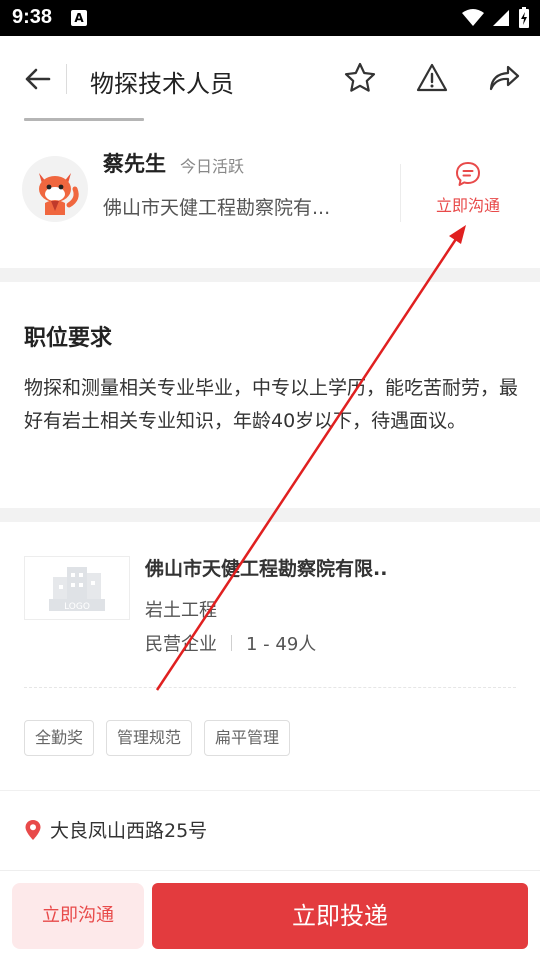 The height and width of the screenshot is (960, 540). I want to click on app-header: 物探技术人员, so click(270, 78).